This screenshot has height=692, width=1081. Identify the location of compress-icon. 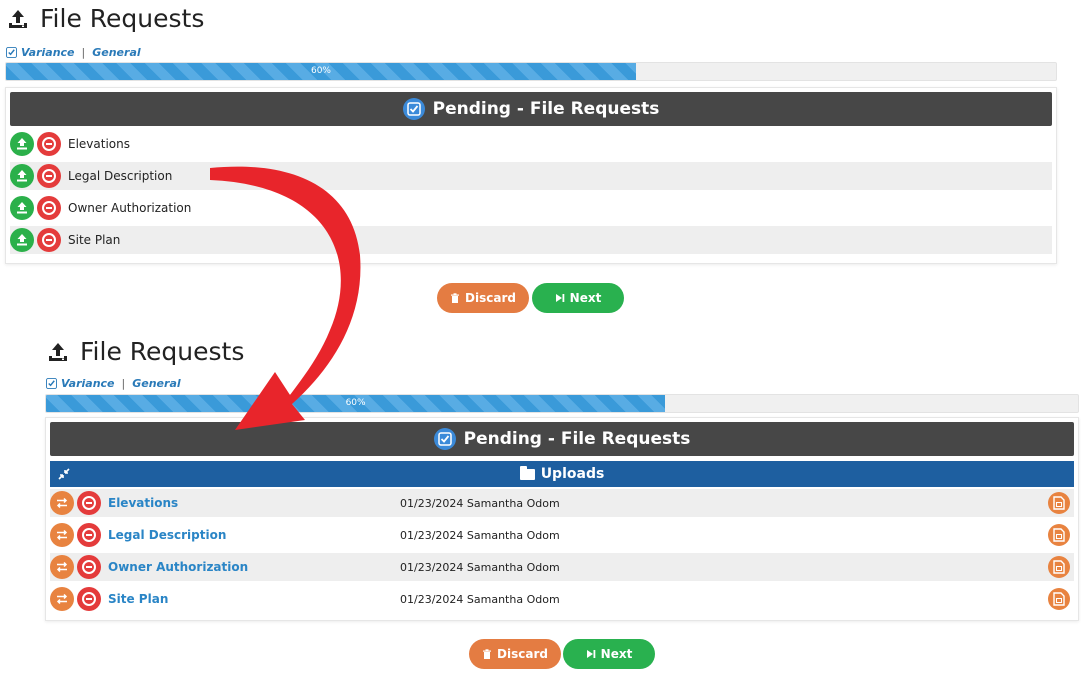
(64, 474).